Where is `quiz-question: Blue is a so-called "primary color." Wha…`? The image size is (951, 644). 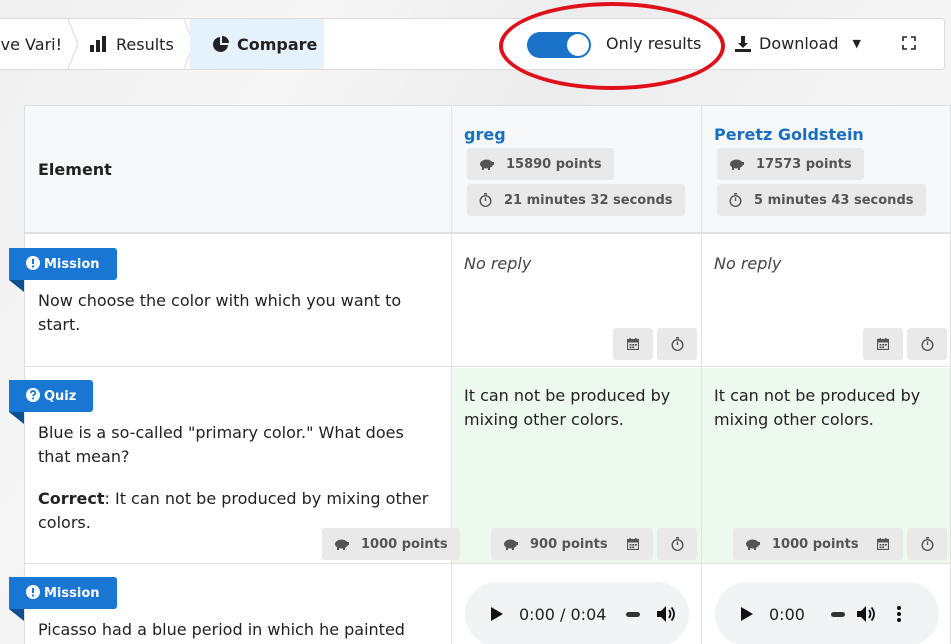 quiz-question: Blue is a so-called "primary color." Wha… is located at coordinates (221, 444).